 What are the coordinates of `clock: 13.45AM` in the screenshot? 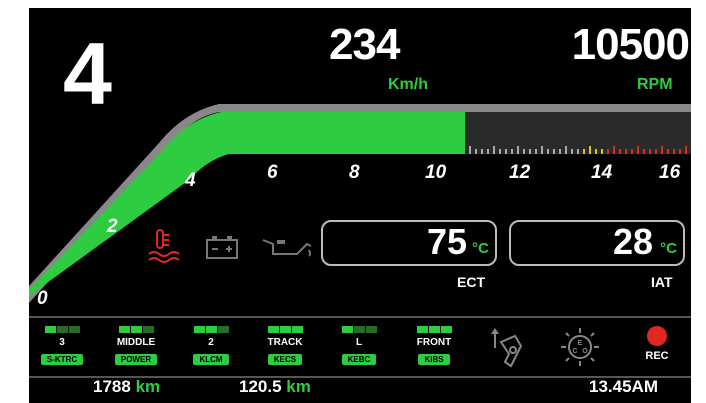 It's located at (623, 386).